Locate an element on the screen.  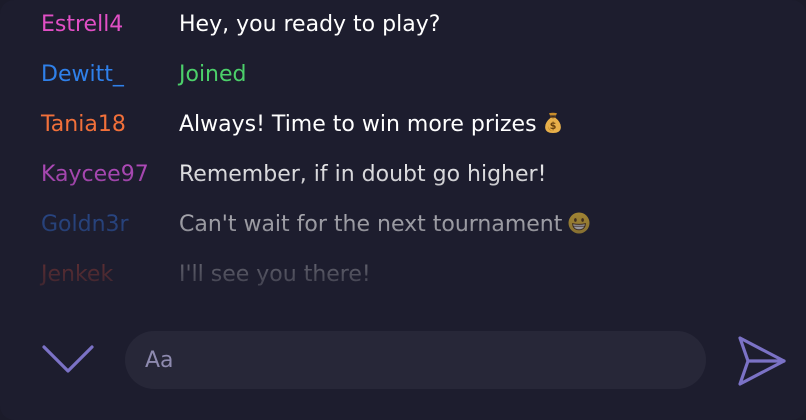
message-text: Always! Time to win more prizes $ is located at coordinates (371, 125).